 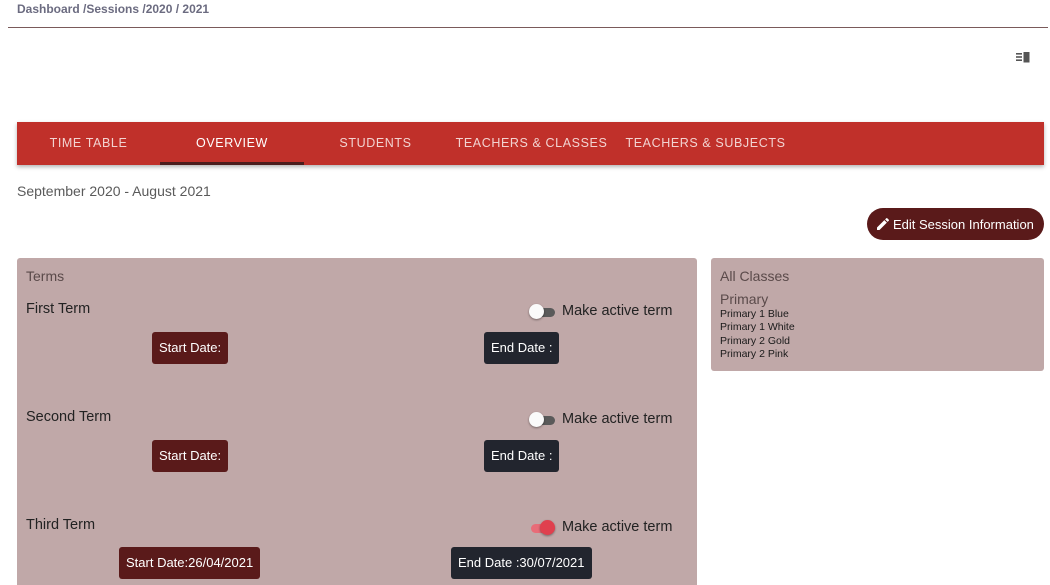 What do you see at coordinates (58, 309) in the screenshot?
I see `term-name: First Term` at bounding box center [58, 309].